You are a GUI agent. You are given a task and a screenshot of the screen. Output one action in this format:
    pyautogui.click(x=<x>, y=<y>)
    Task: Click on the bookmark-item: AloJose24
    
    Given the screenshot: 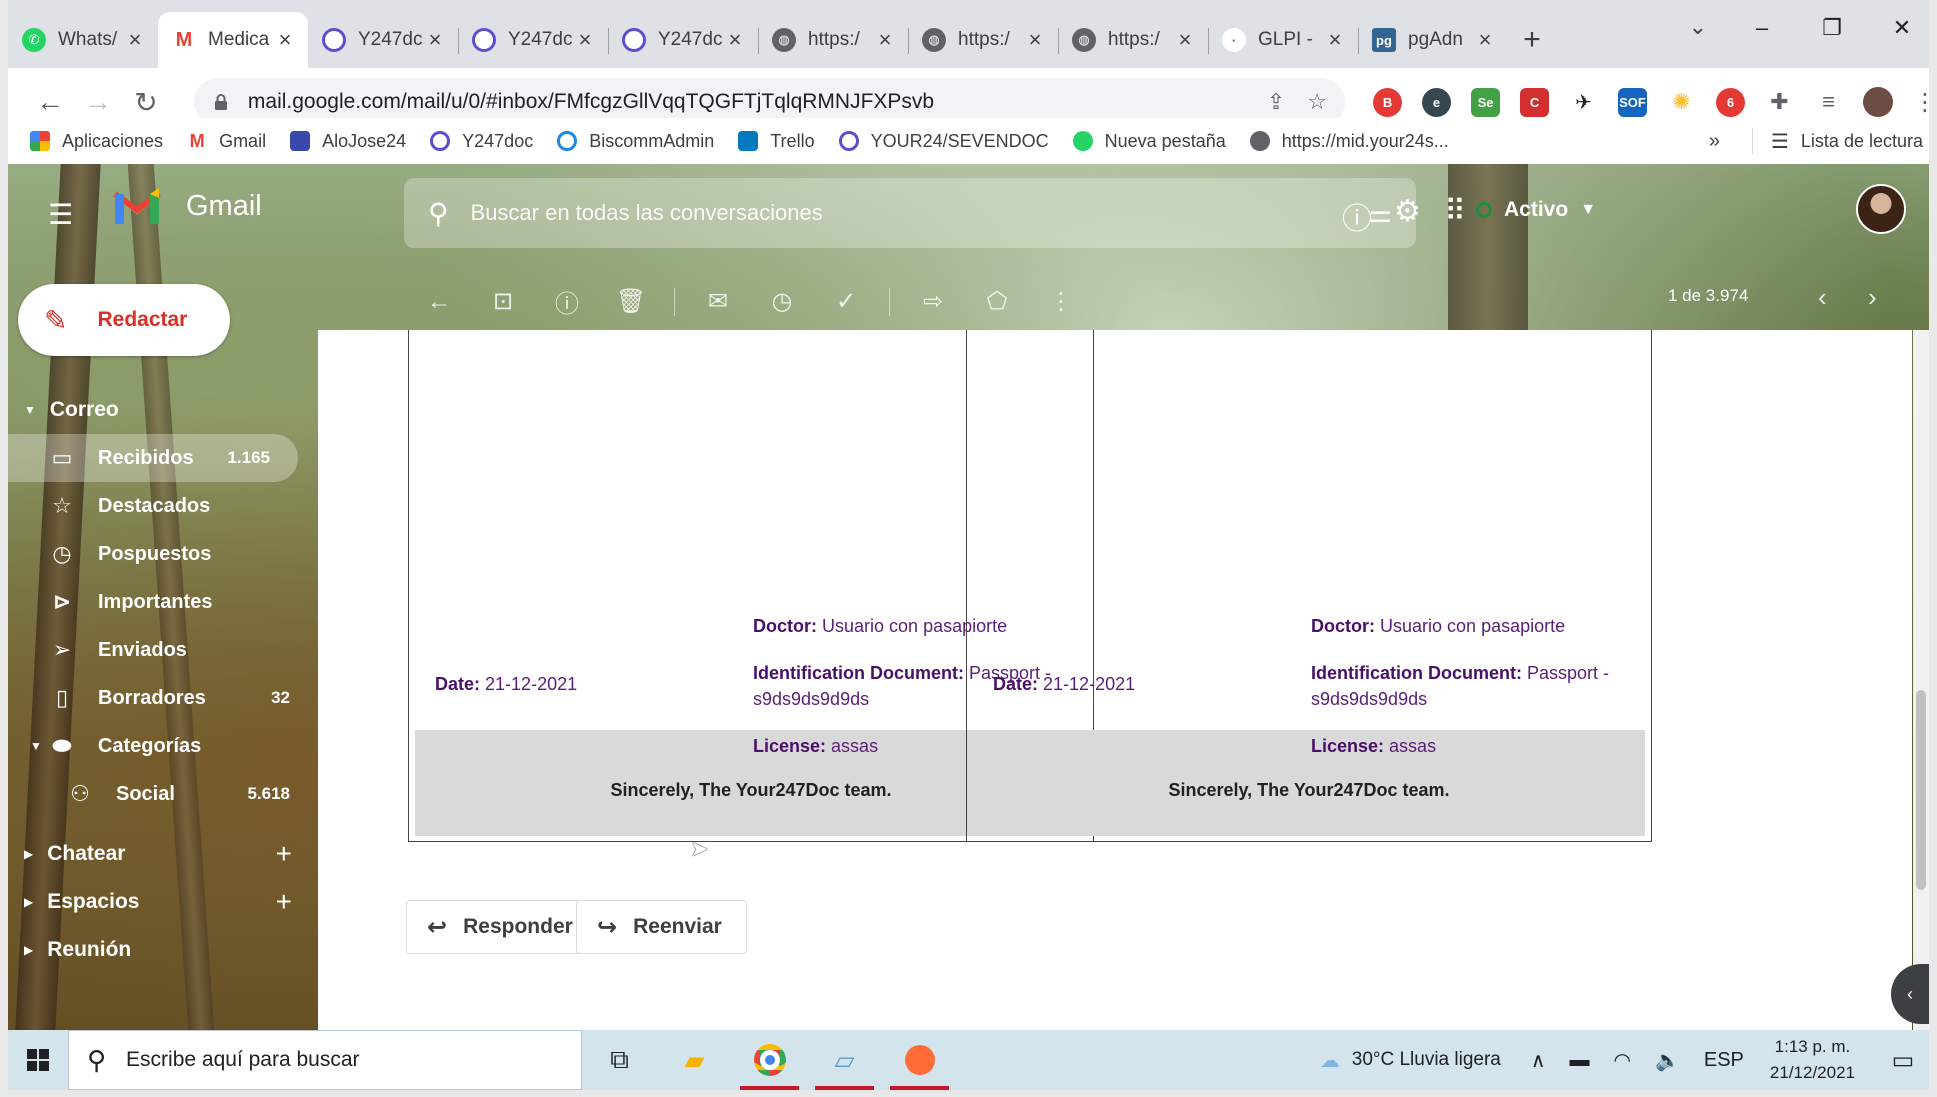 What is the action you would take?
    pyautogui.click(x=348, y=141)
    